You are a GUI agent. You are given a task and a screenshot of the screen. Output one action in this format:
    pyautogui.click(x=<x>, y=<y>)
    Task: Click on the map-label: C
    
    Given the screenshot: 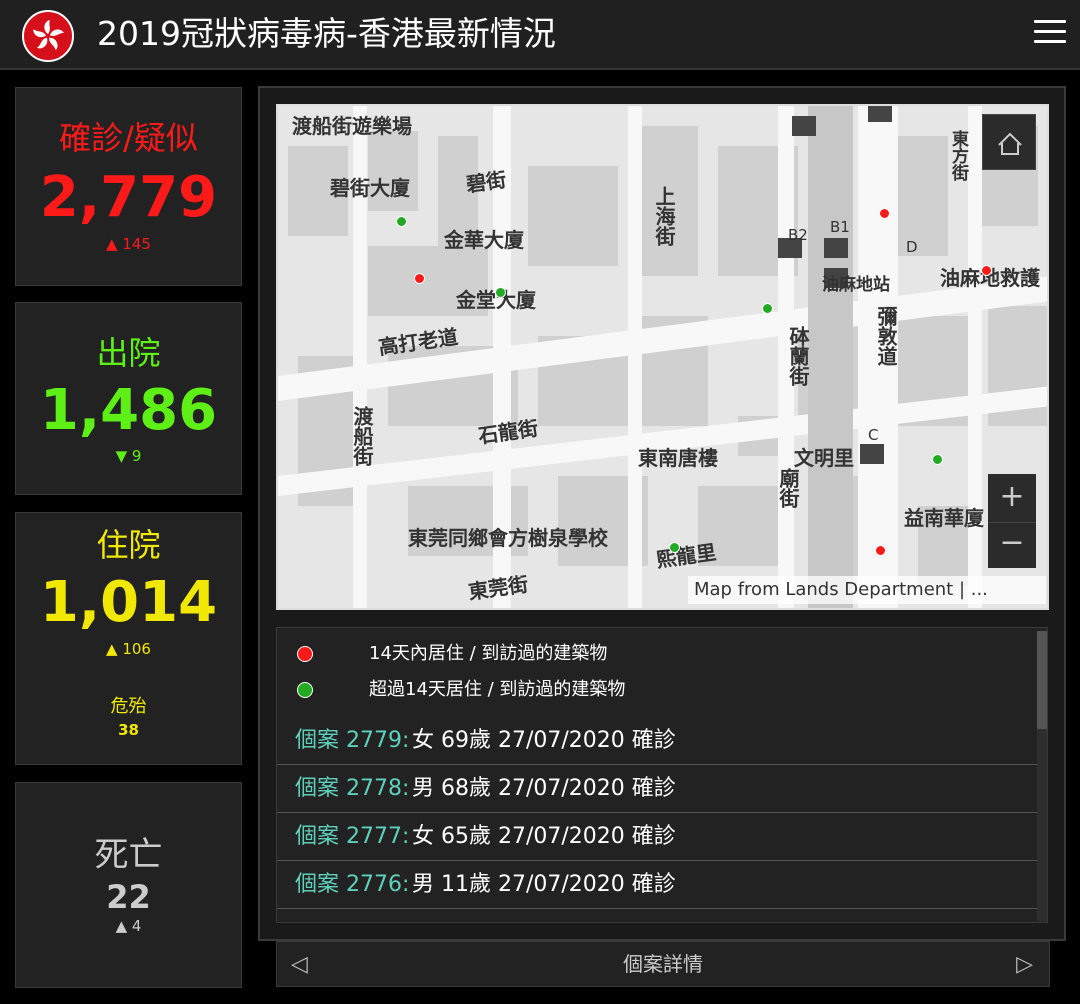 What is the action you would take?
    pyautogui.click(x=873, y=435)
    